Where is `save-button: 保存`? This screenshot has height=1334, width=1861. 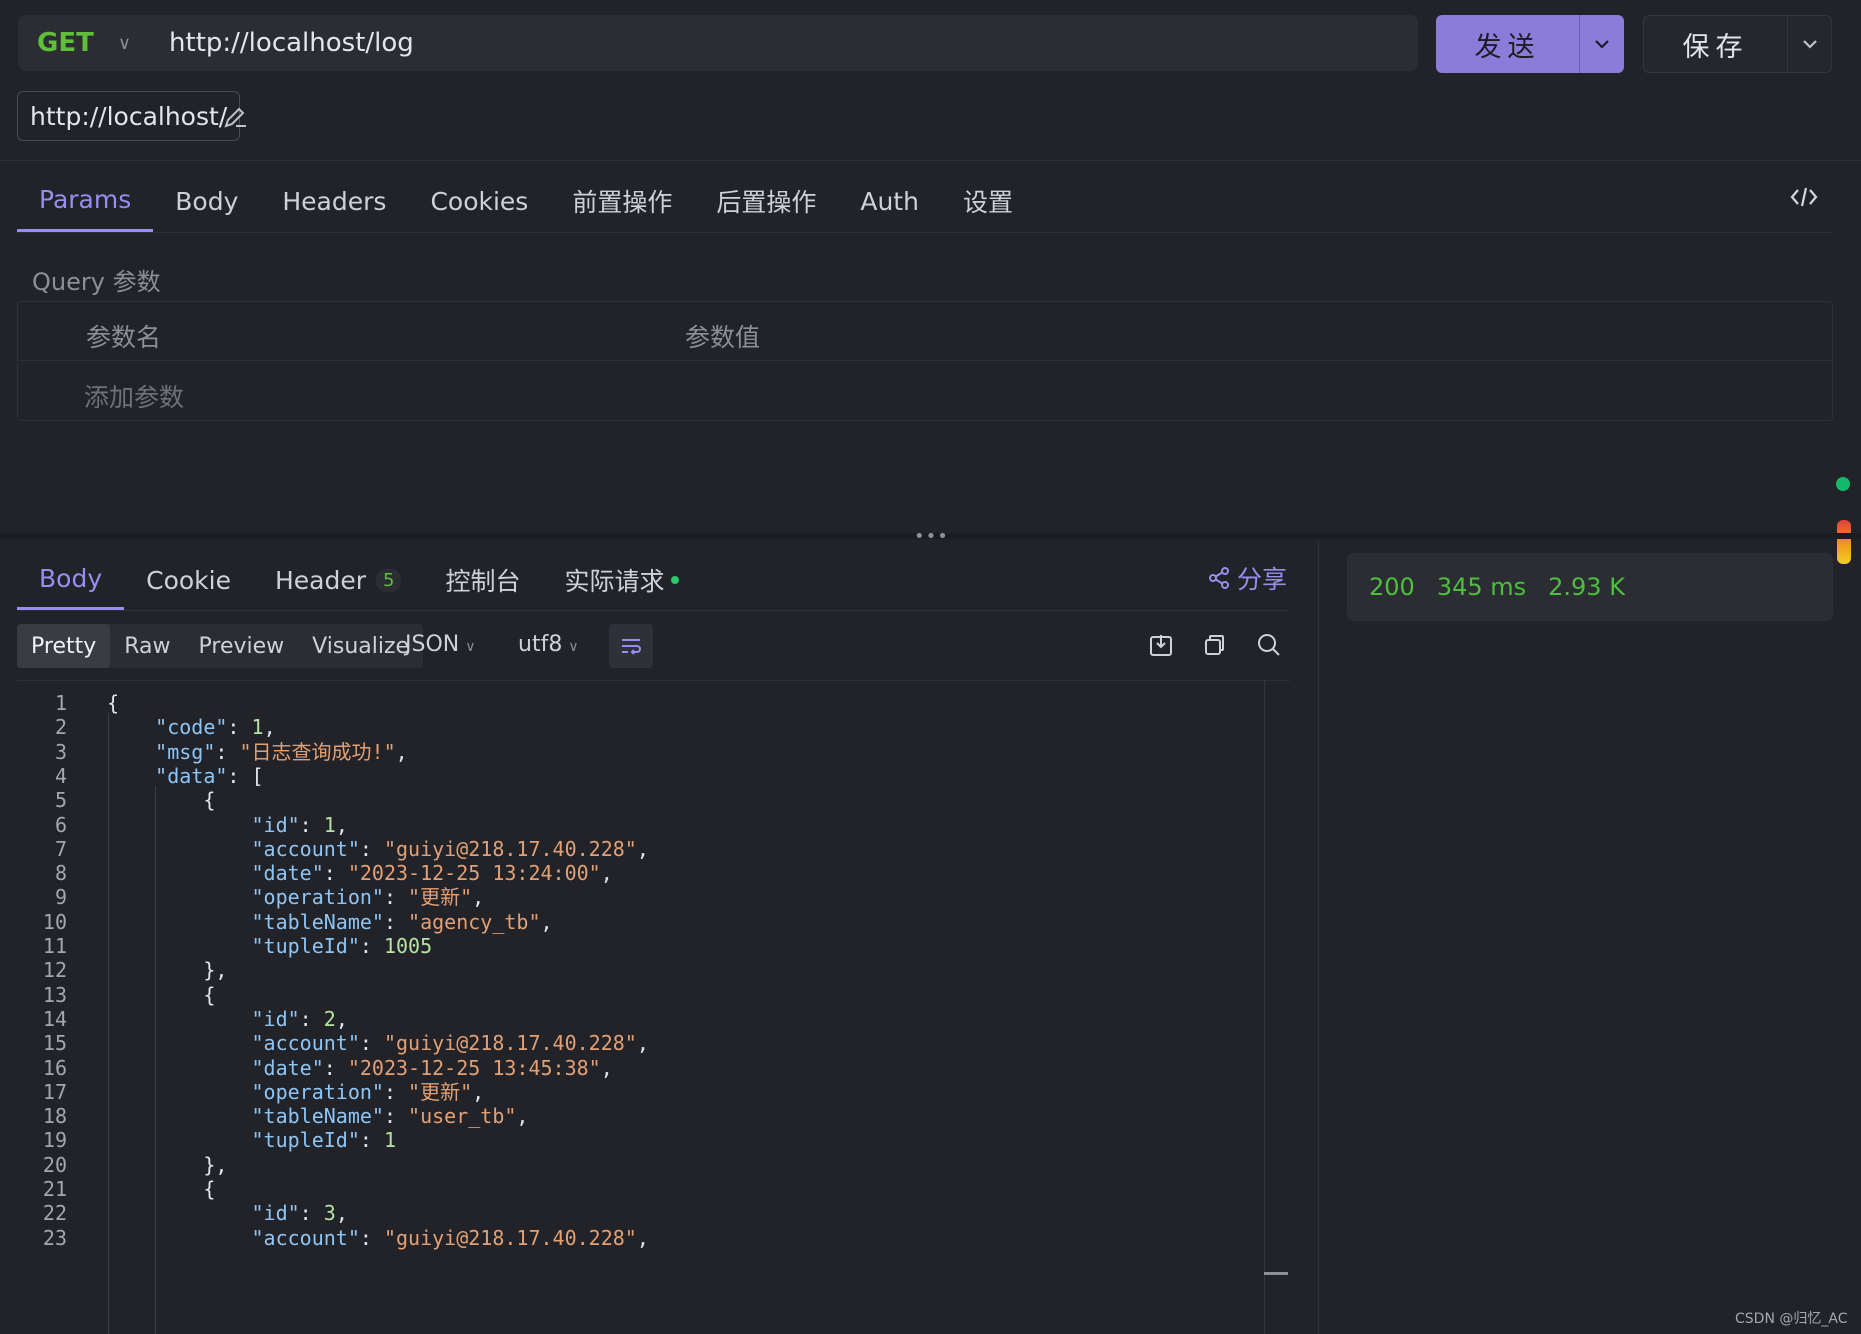
save-button: 保存 is located at coordinates (1737, 44).